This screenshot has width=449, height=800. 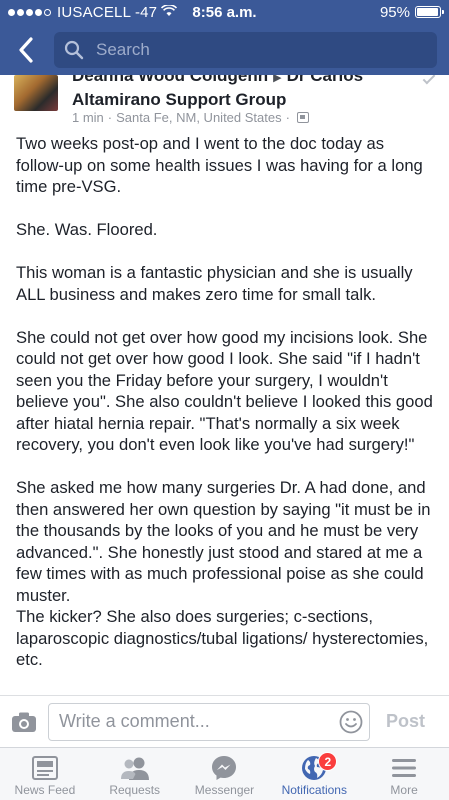 What do you see at coordinates (135, 768) in the screenshot?
I see `friend-requests-icon` at bounding box center [135, 768].